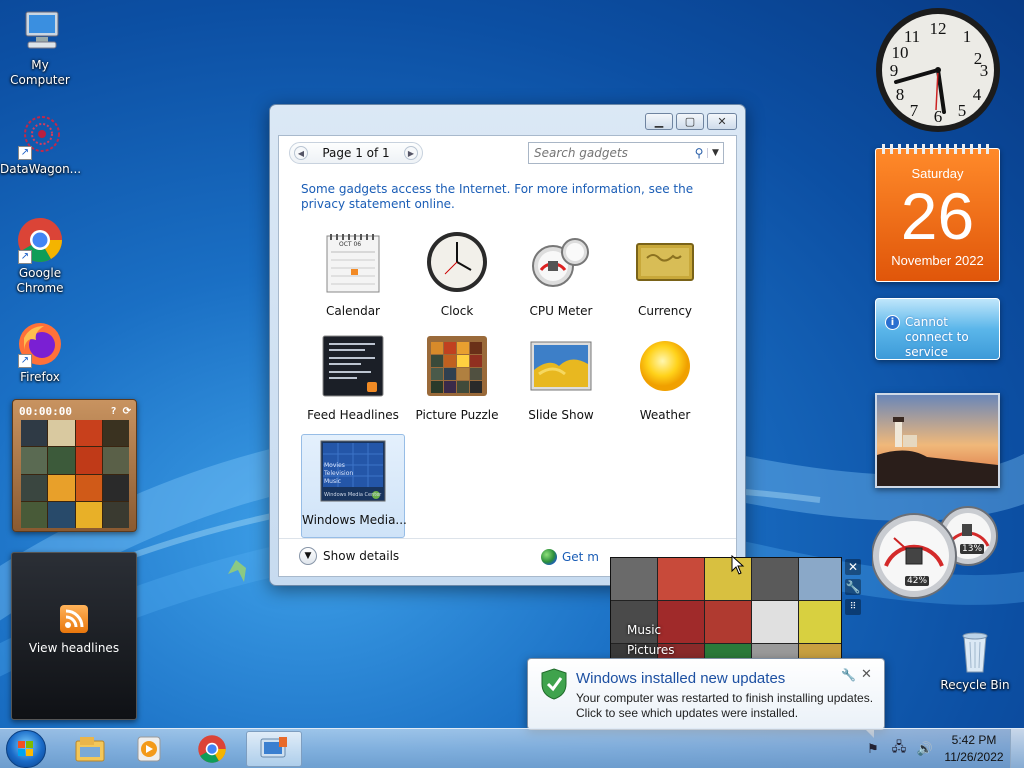 The image size is (1024, 768). Describe the element at coordinates (74, 648) in the screenshot. I see `view-headlines-button: View headlines` at that location.